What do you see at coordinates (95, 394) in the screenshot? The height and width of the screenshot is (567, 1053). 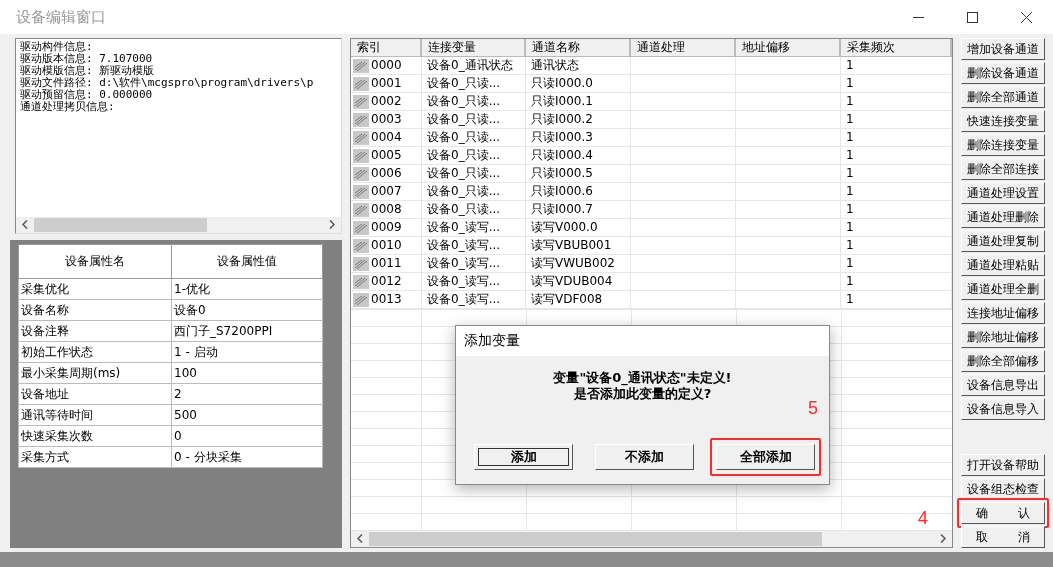 I see `table-cell: 设备地址` at bounding box center [95, 394].